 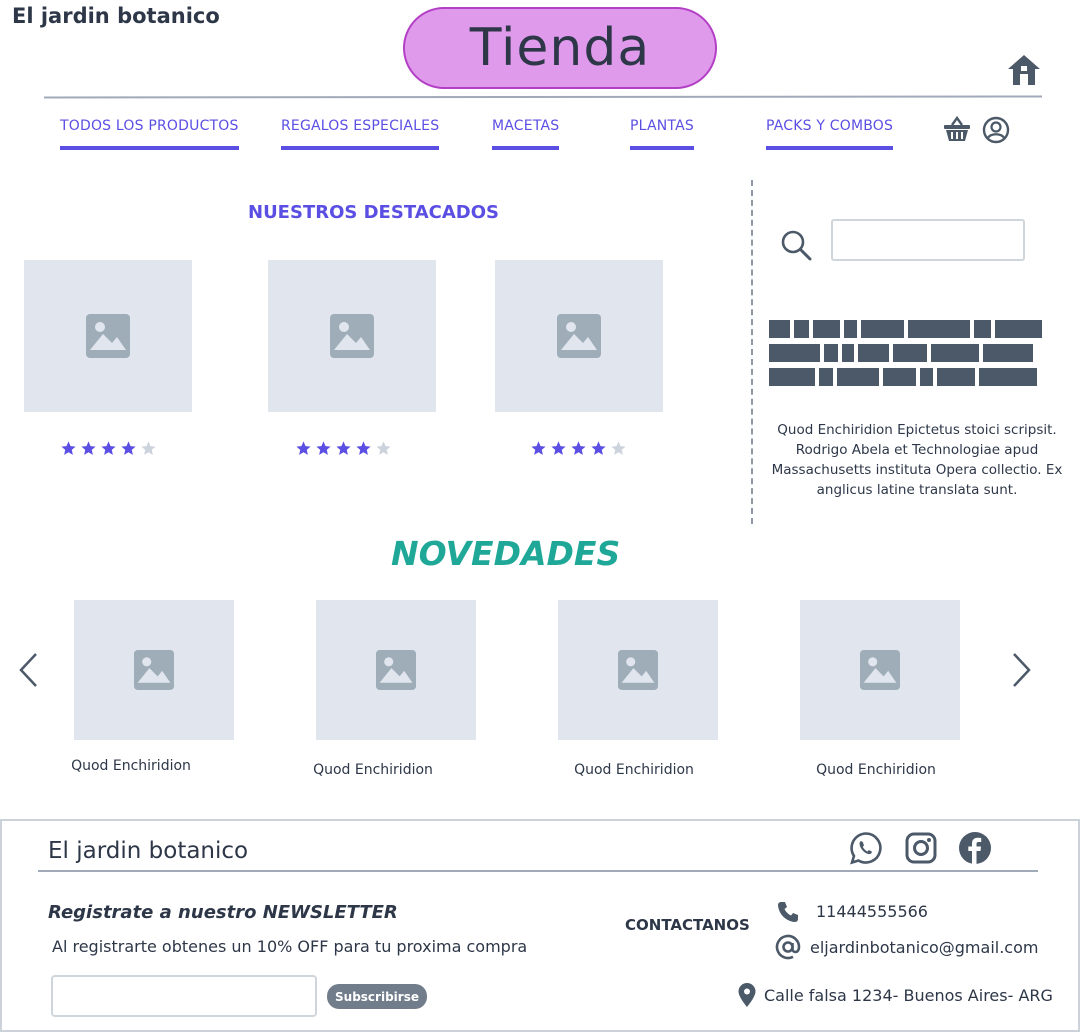 I want to click on contact-email: eljardinbotanico@gmail.com, so click(x=924, y=947).